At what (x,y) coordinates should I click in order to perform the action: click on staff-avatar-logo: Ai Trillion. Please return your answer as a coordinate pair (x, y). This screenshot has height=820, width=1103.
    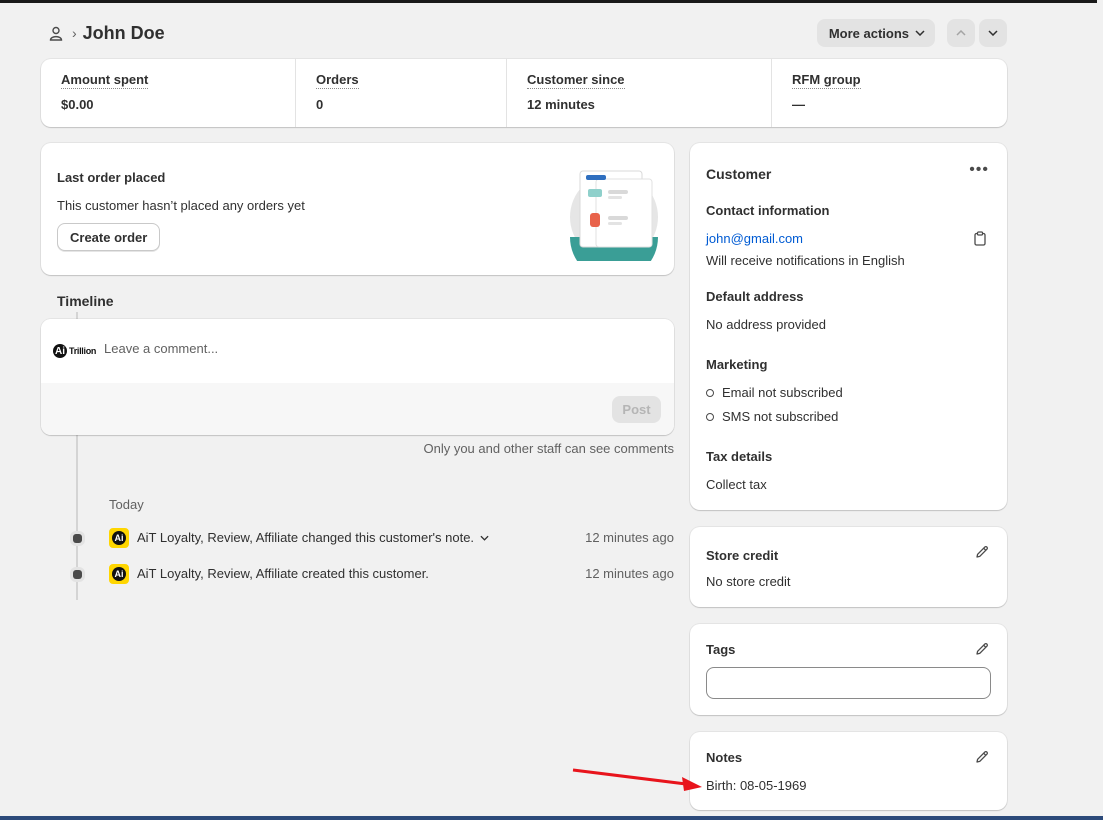
    Looking at the image, I should click on (74, 351).